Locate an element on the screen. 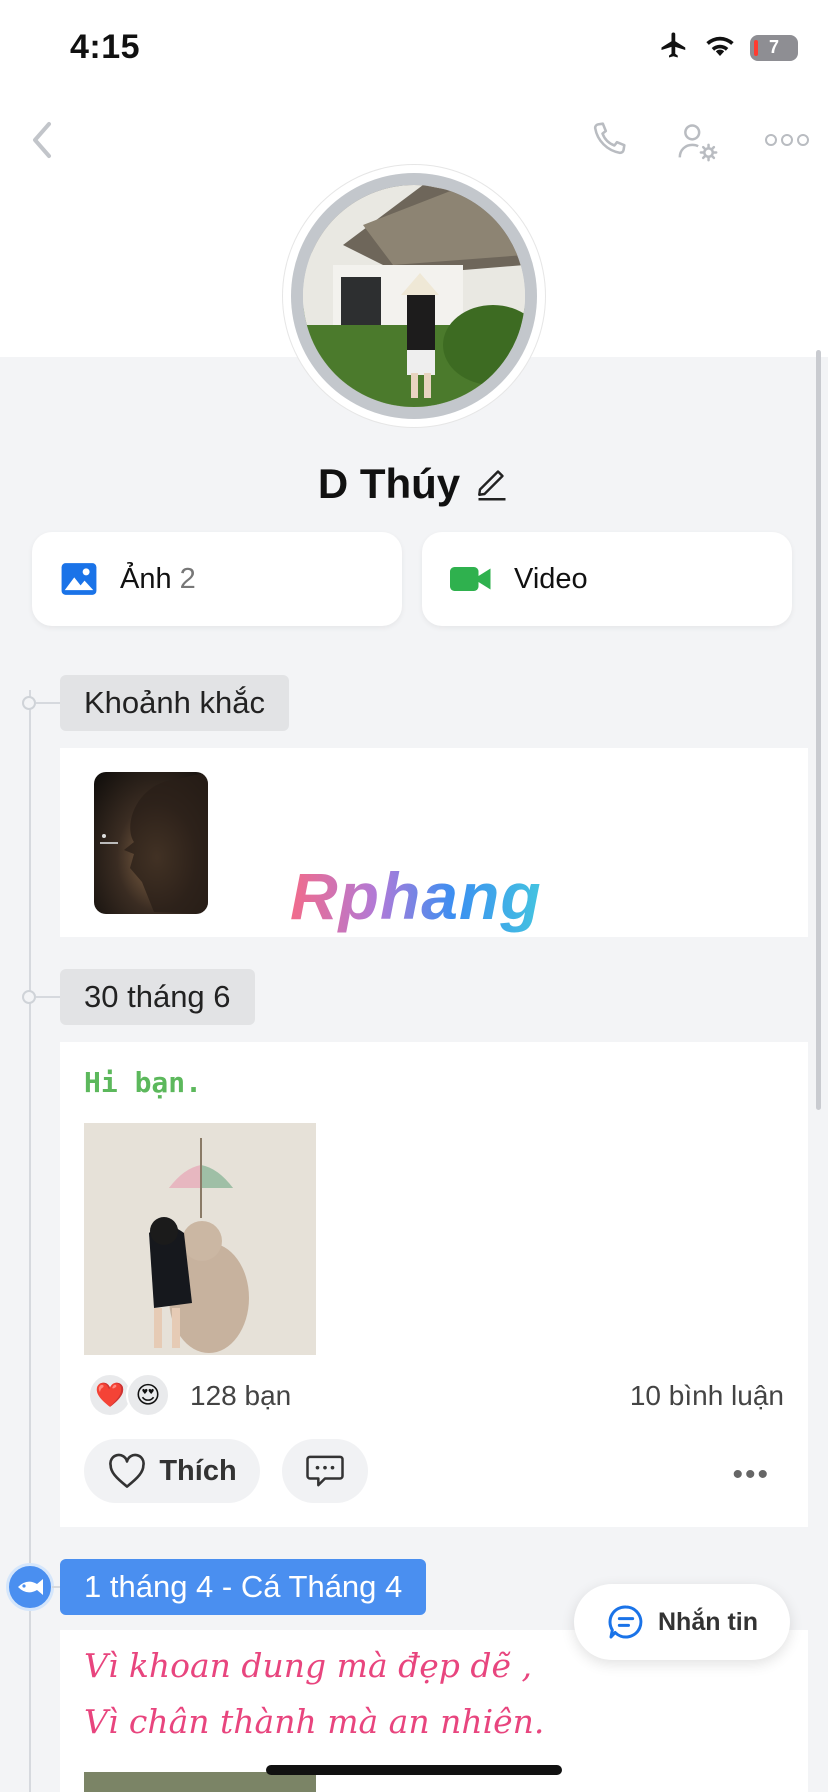  battery-level: 7 is located at coordinates (773, 47).